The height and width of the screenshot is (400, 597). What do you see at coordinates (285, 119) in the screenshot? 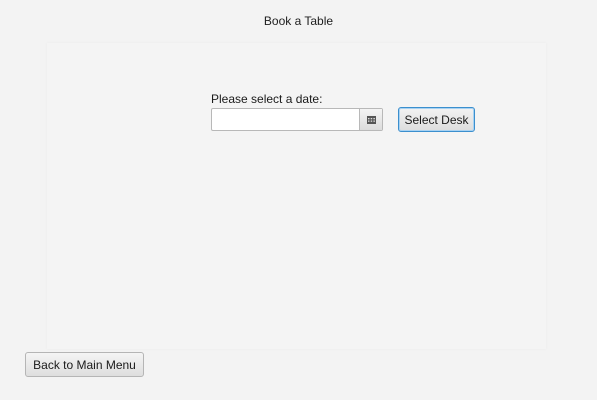
I see `date-input` at bounding box center [285, 119].